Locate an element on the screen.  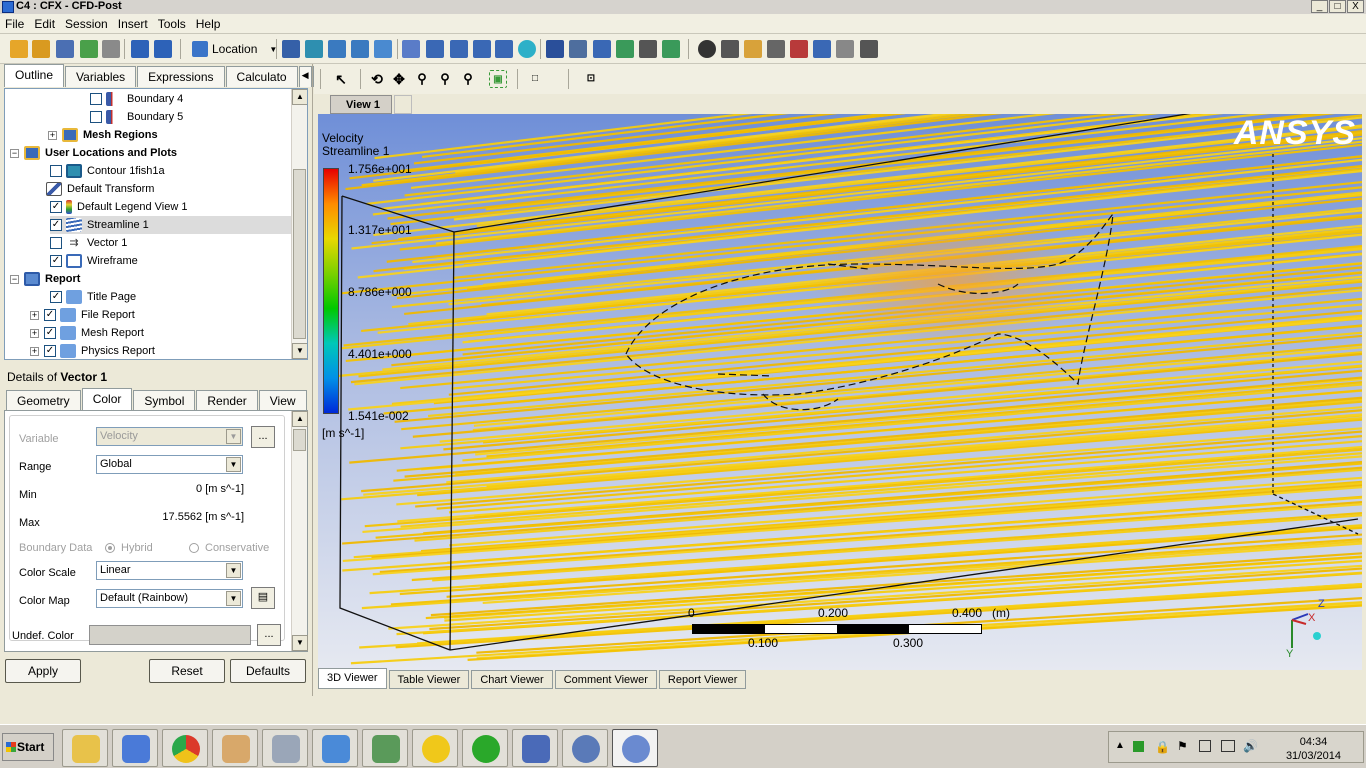
undef-color-swatch is located at coordinates (170, 635).